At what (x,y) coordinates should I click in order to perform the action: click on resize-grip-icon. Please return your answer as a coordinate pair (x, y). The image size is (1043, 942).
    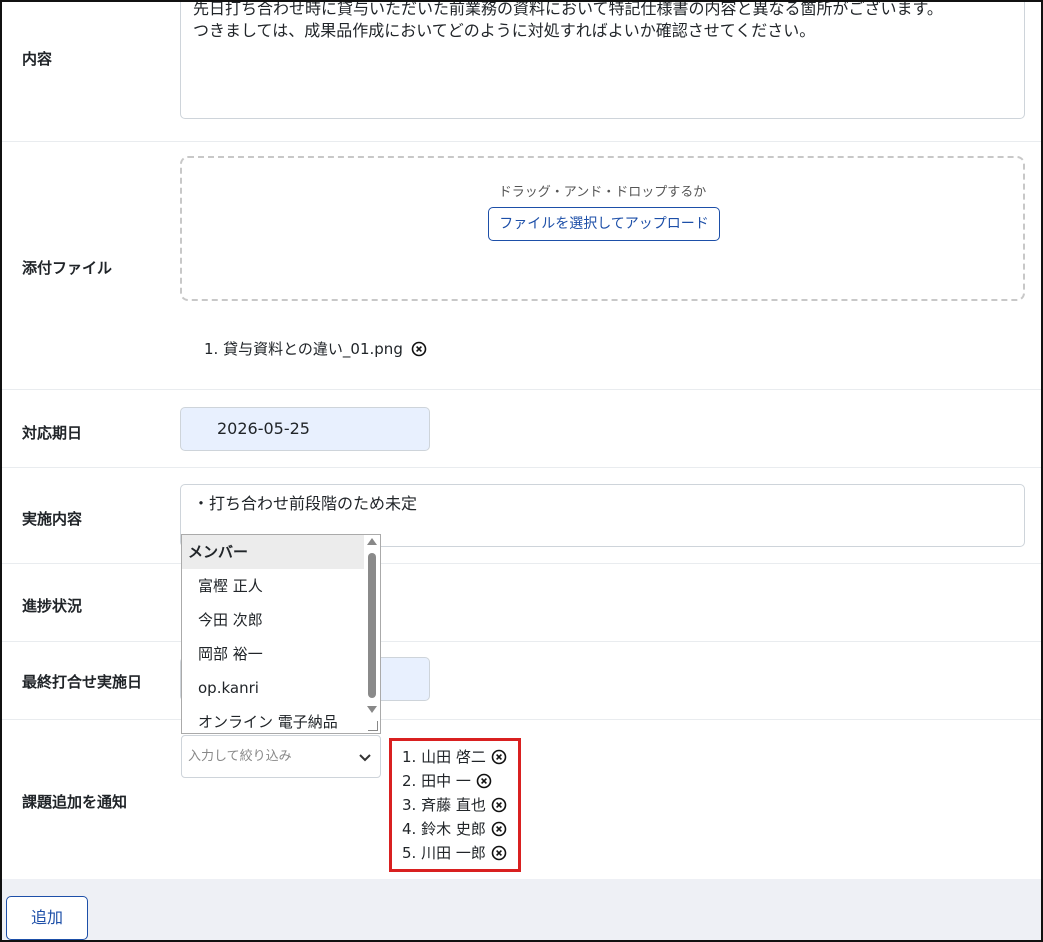
    Looking at the image, I should click on (373, 726).